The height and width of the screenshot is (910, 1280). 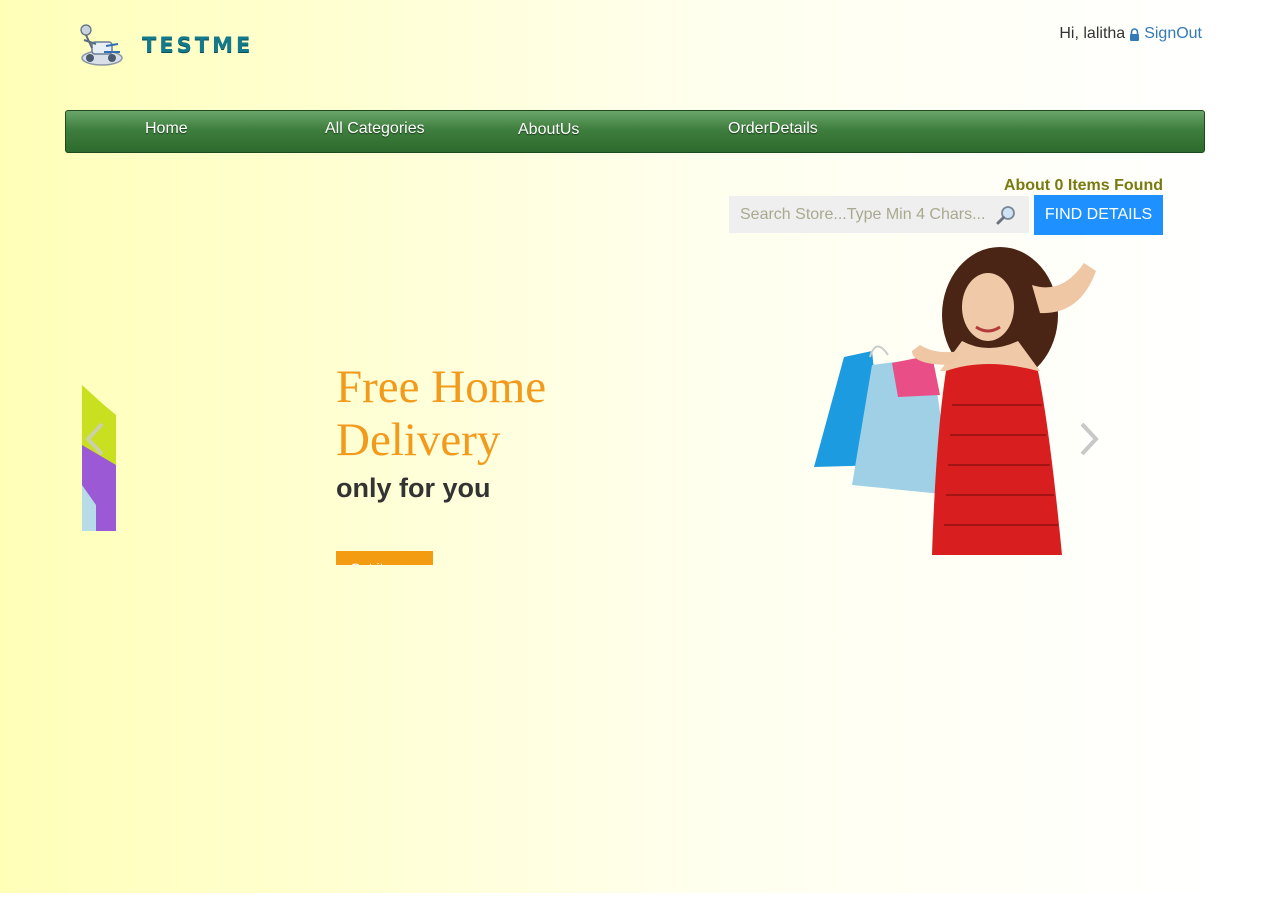 I want to click on user-greeting: Hi, lalitha, so click(x=1092, y=33).